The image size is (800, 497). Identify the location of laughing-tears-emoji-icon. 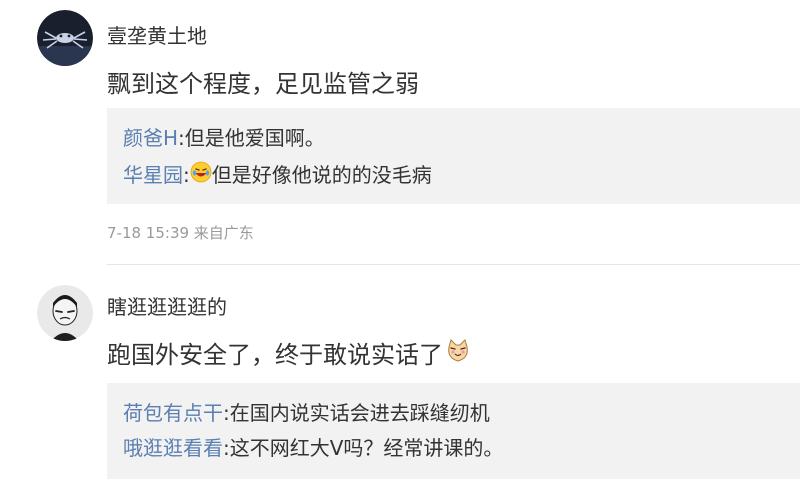
(201, 174).